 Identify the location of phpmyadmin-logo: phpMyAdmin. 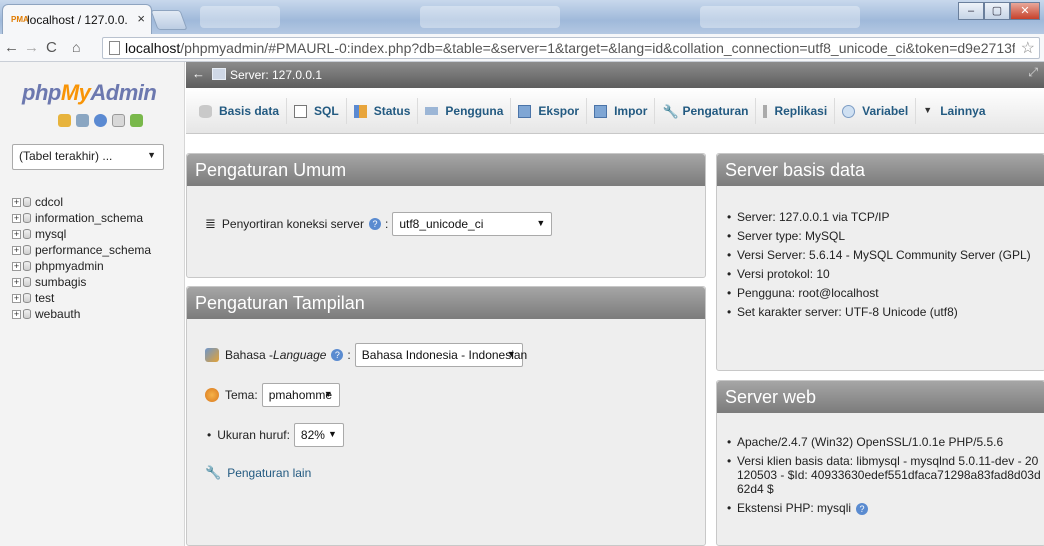
(89, 93).